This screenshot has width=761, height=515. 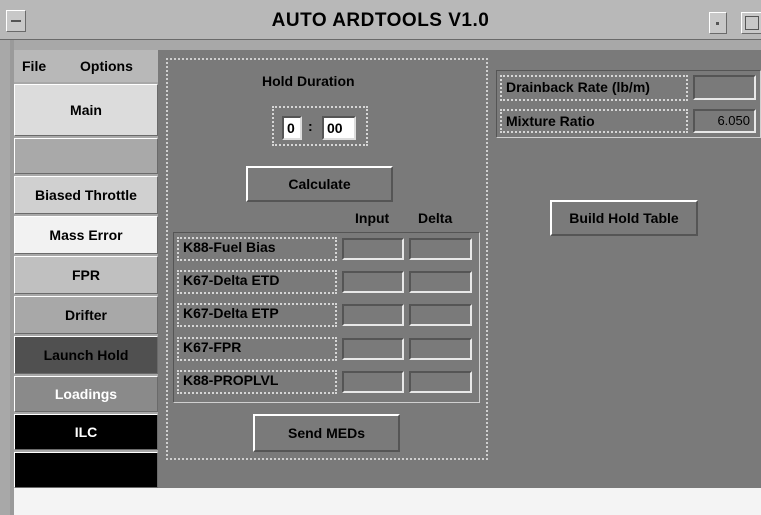 I want to click on send-meds-button: Send MEDs, so click(x=326, y=433).